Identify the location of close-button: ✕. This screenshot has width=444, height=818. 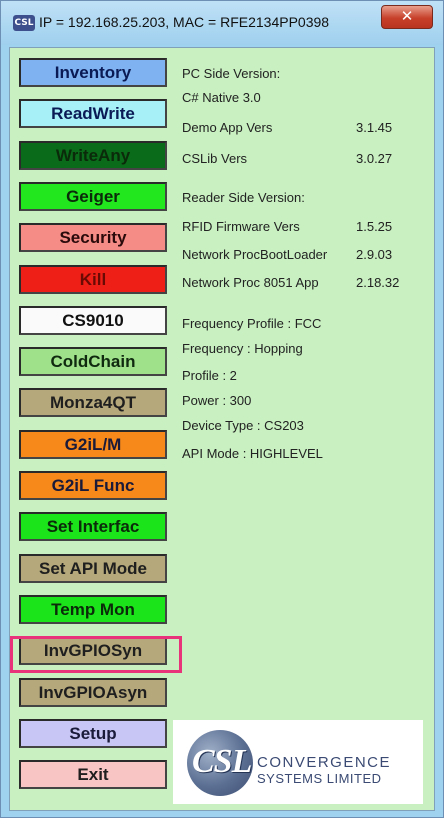
(407, 17).